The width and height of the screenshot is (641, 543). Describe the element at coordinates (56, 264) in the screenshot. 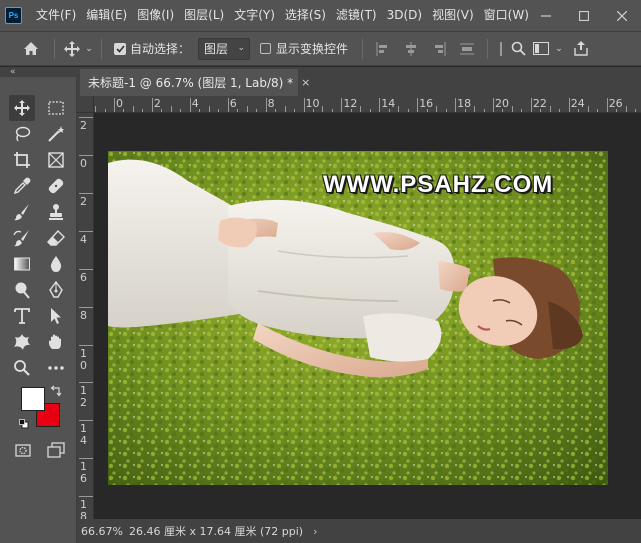

I see `blur-tool` at that location.